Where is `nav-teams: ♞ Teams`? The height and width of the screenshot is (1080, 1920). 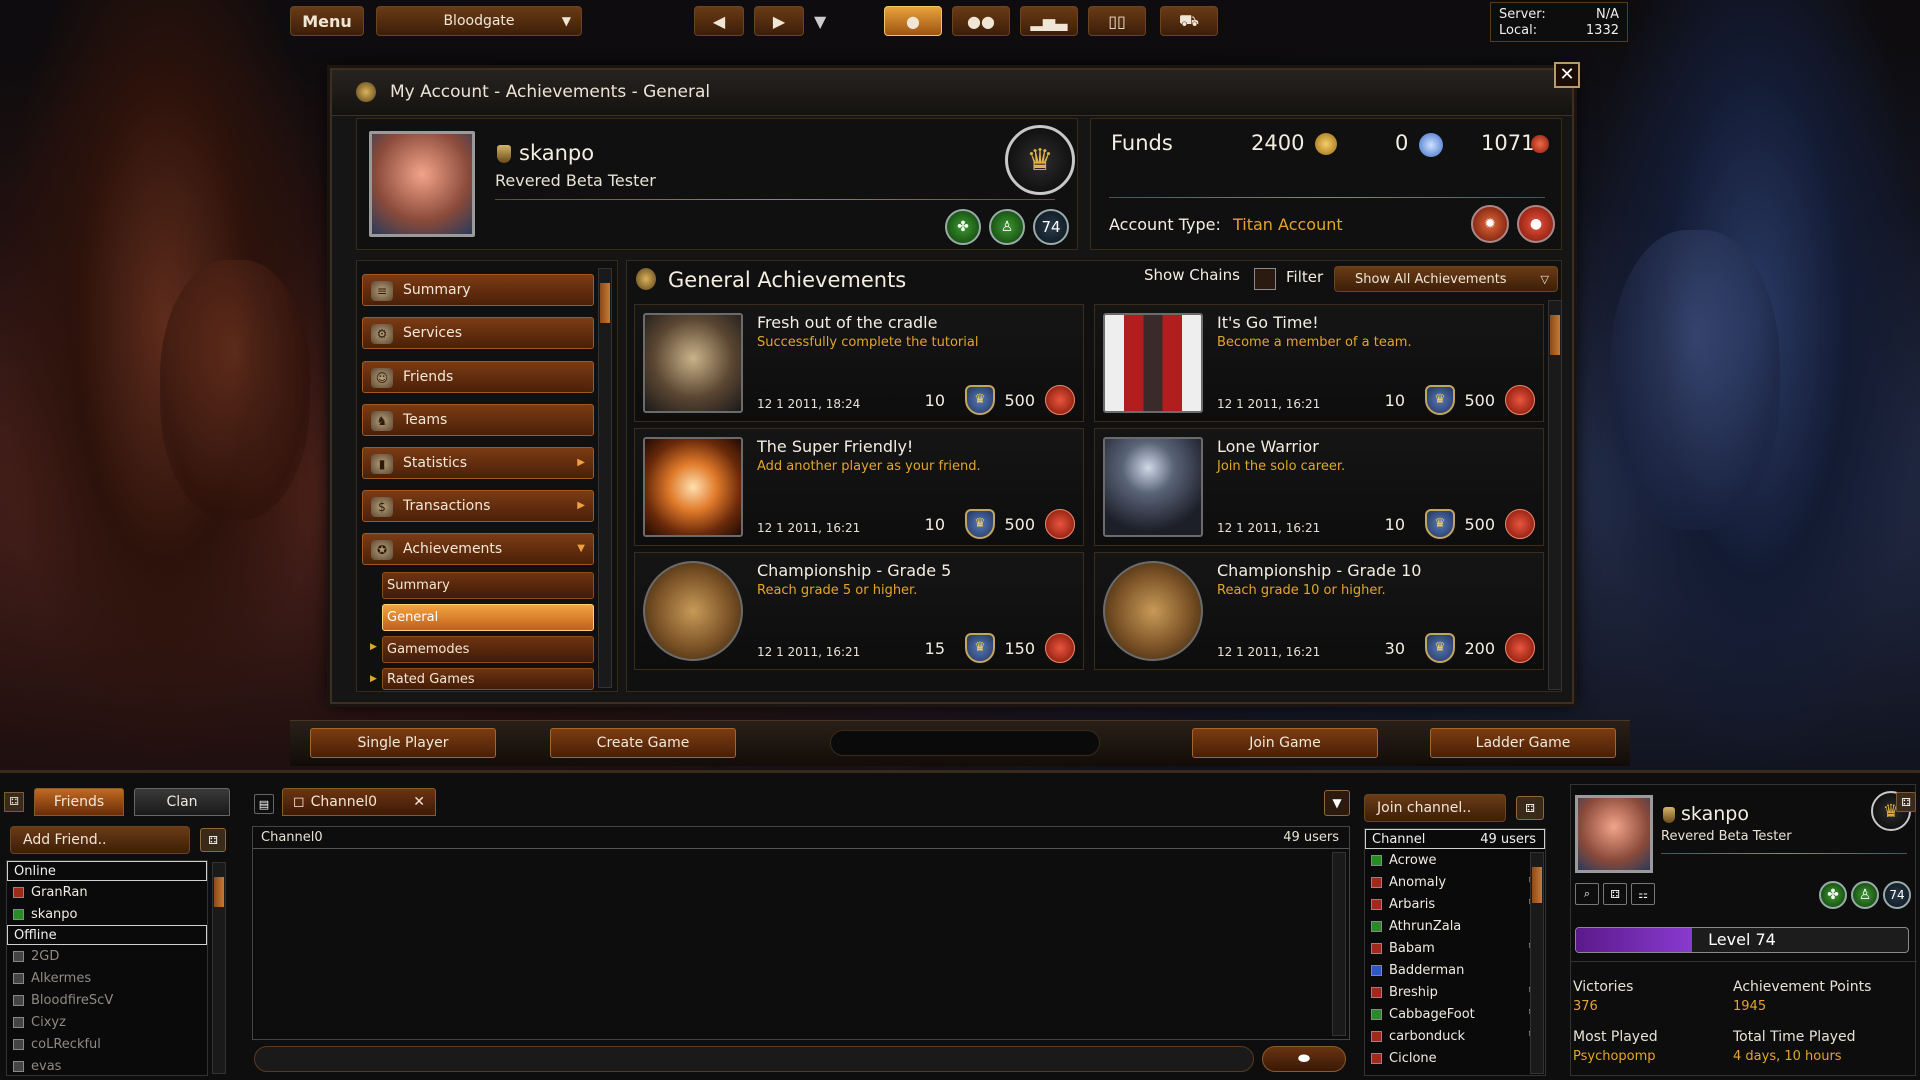
nav-teams: ♞ Teams is located at coordinates (478, 420).